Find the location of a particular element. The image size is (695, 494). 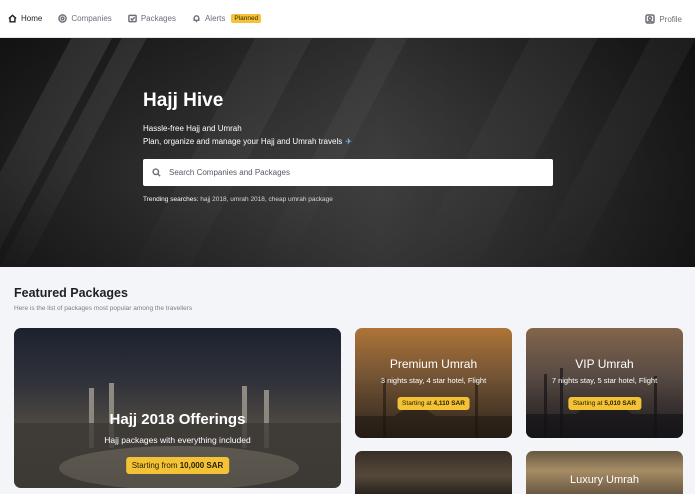

package-card-luxury-umrah: Luxury Umrah is located at coordinates (604, 472).